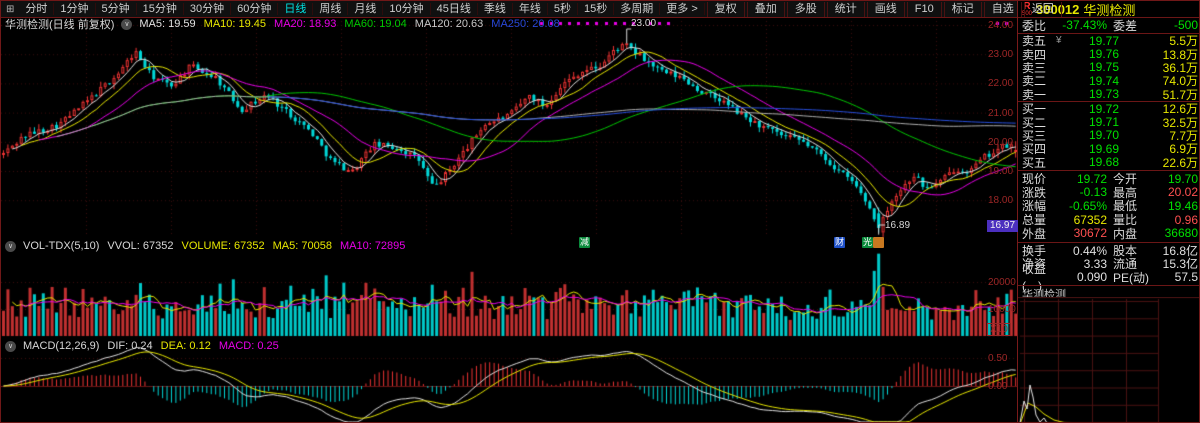 The image size is (1200, 423). I want to click on ma-value-MA250: MA250: 20.08, so click(525, 24).